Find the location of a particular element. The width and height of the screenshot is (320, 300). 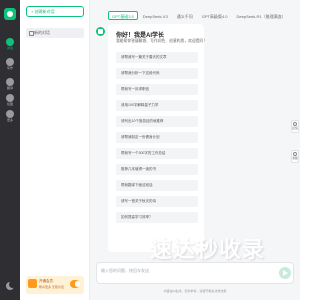

image-icon is located at coordinates (10, 98).